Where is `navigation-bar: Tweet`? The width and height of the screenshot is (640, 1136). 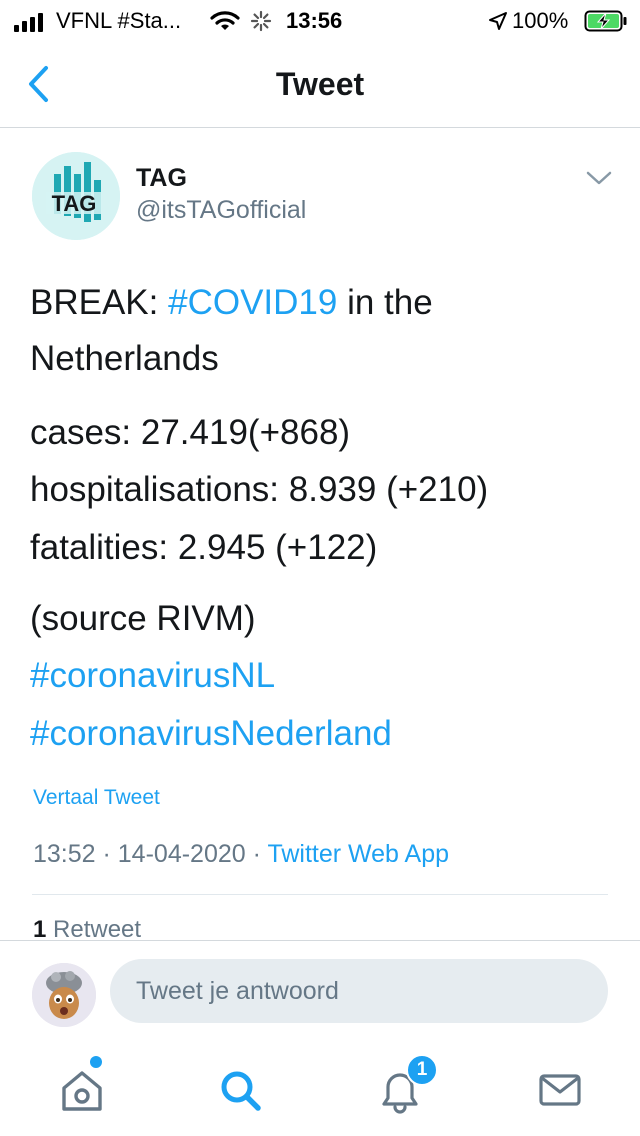
navigation-bar: Tweet is located at coordinates (320, 84).